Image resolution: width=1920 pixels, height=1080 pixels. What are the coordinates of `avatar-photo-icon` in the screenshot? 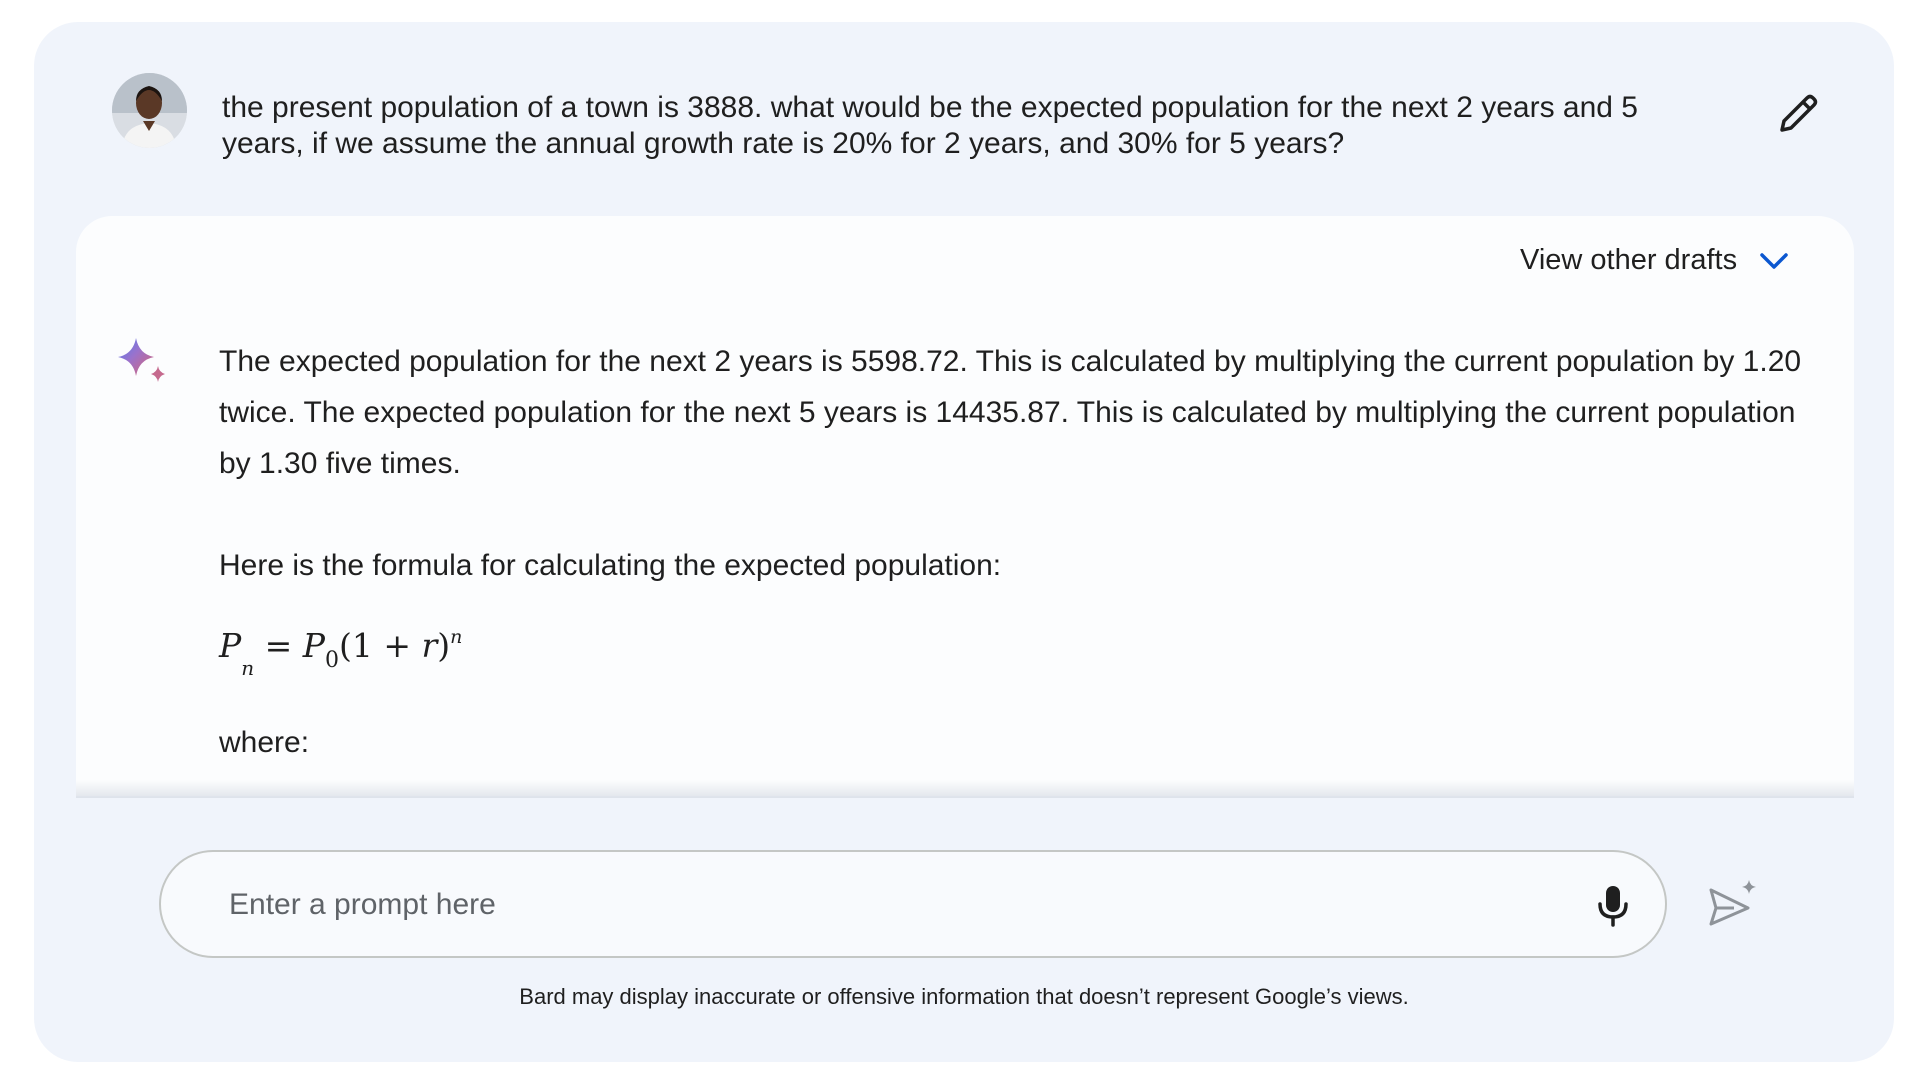 It's located at (149, 110).